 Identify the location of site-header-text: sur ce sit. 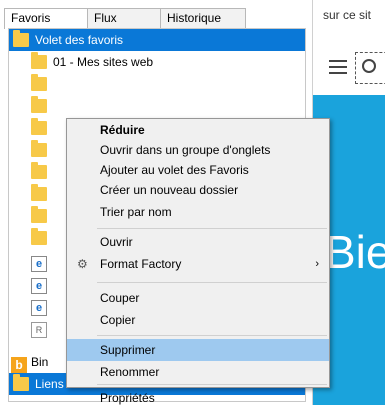
(347, 15).